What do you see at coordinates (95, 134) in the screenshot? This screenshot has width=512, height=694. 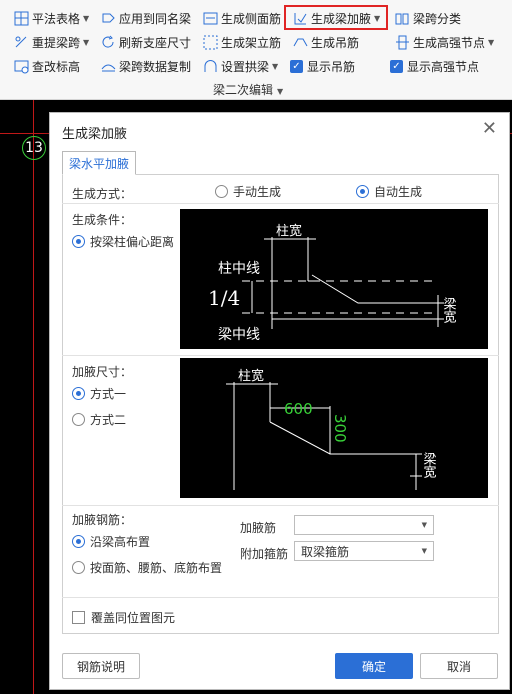 I see `dialog-title: 生成梁加腋` at bounding box center [95, 134].